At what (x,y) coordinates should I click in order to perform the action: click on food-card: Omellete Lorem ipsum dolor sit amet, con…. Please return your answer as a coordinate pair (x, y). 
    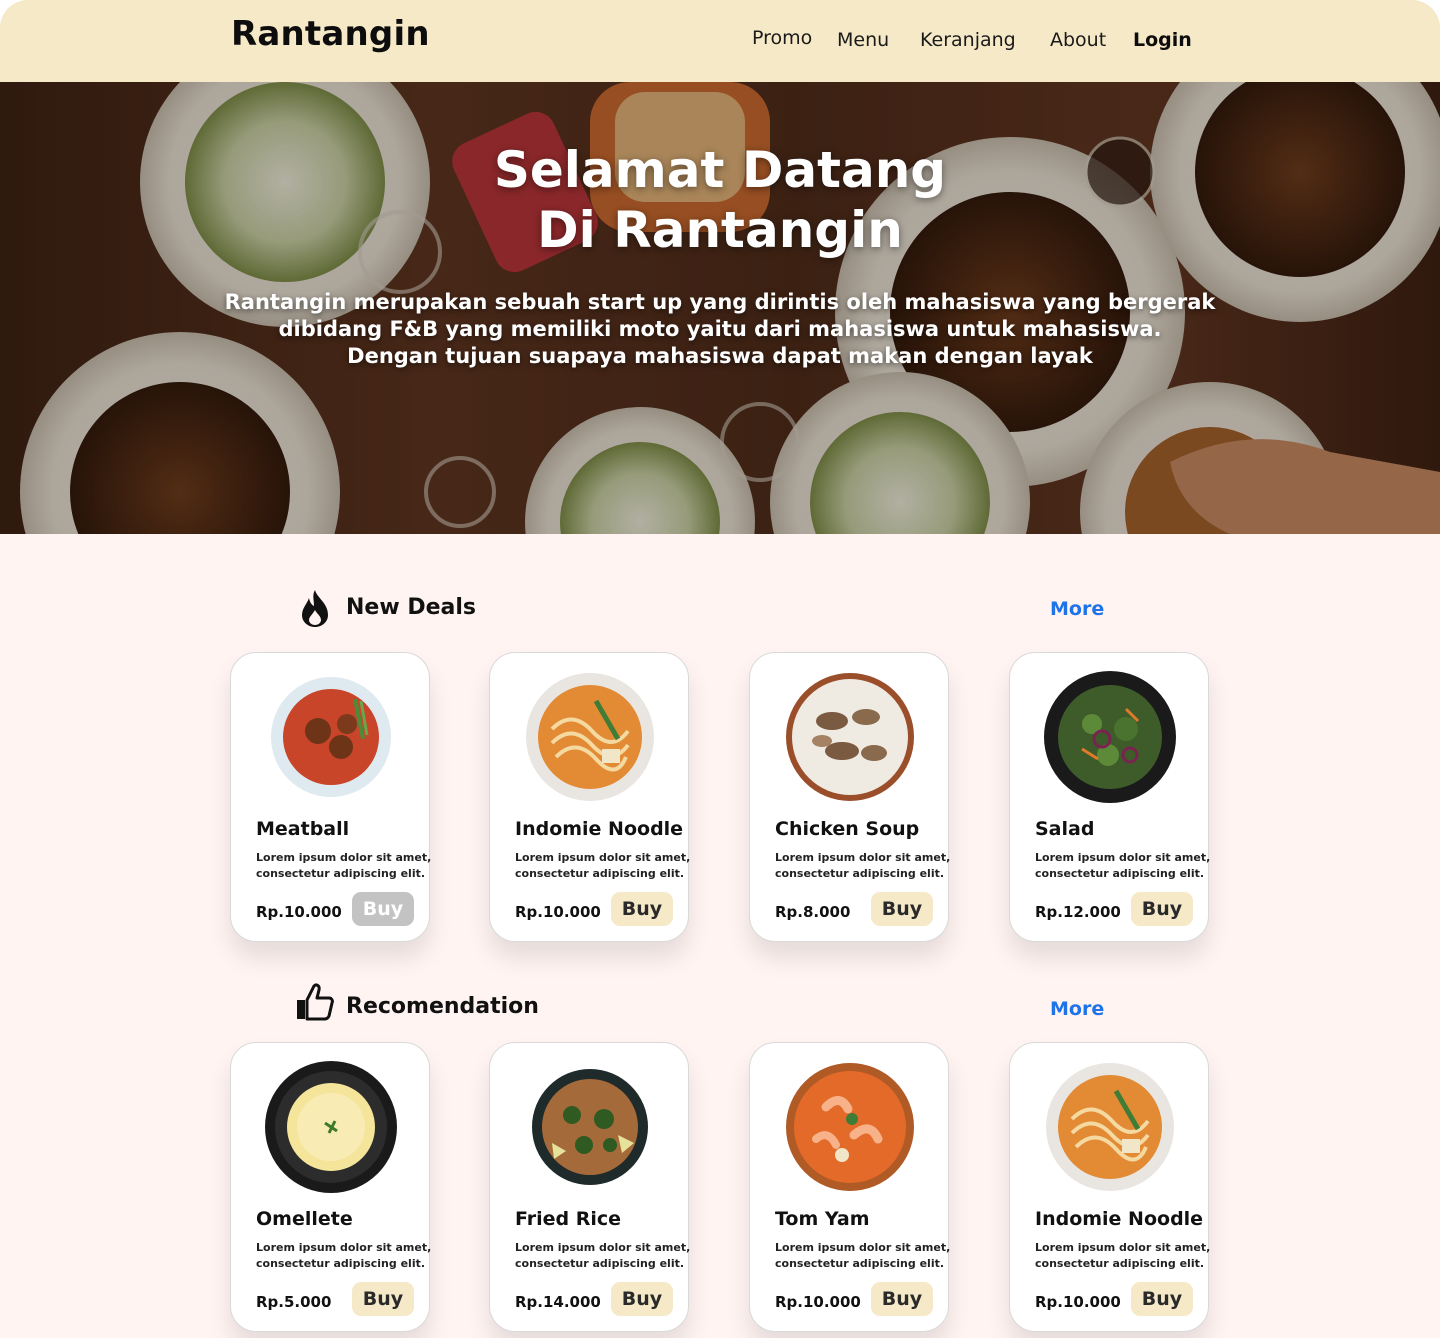
    Looking at the image, I should click on (331, 1187).